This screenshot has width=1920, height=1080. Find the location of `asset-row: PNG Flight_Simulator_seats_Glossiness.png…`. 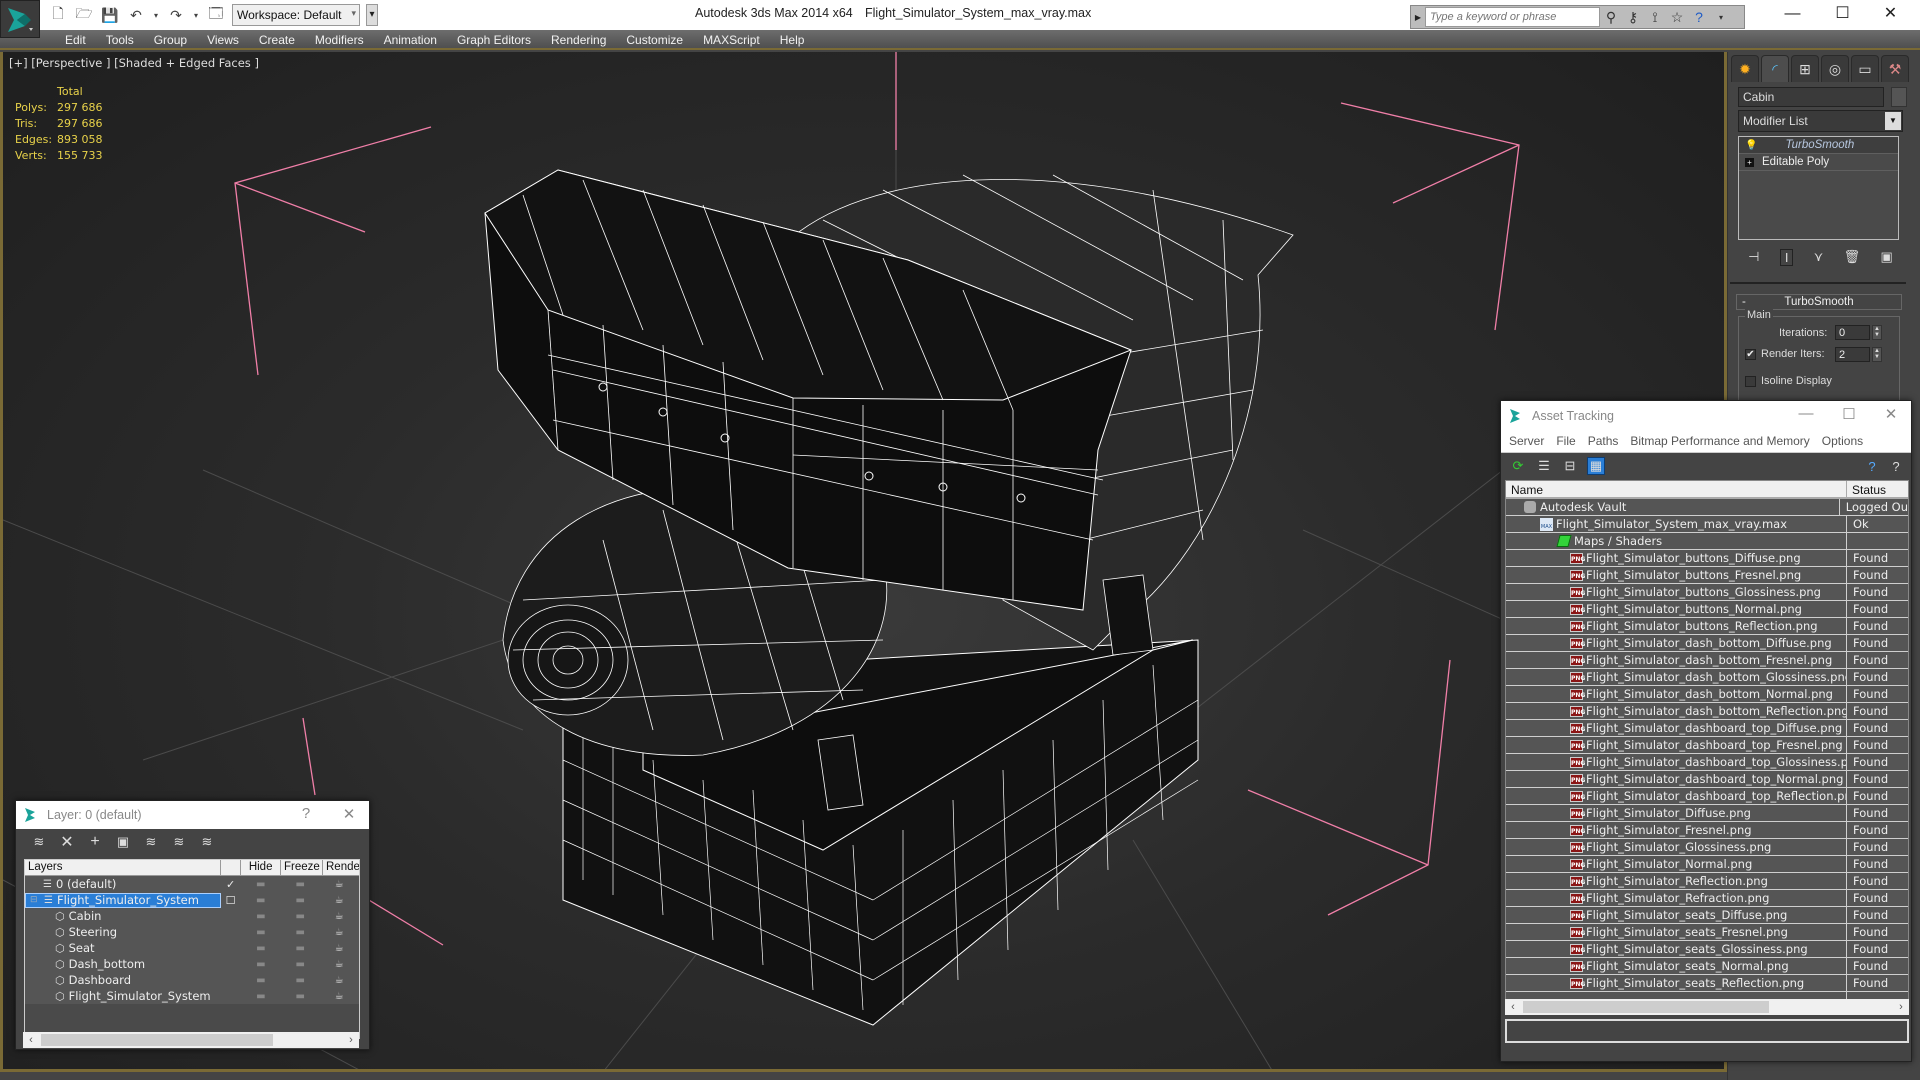

asset-row: PNG Flight_Simulator_seats_Glossiness.png… is located at coordinates (1707, 949).